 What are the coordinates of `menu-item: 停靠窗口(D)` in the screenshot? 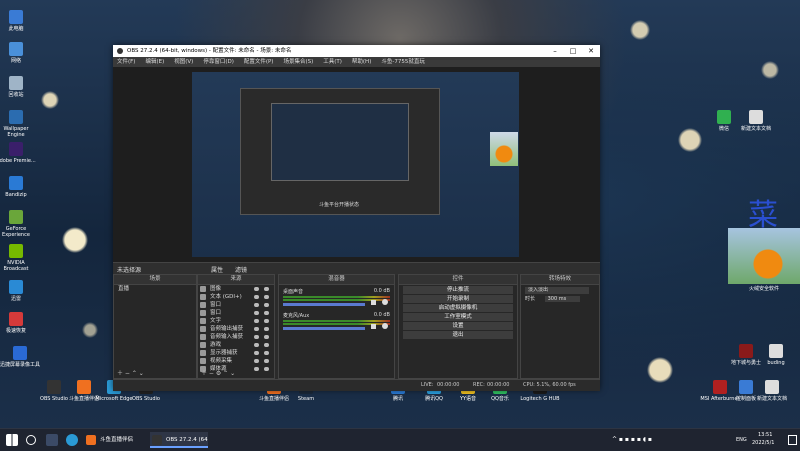 It's located at (218, 62).